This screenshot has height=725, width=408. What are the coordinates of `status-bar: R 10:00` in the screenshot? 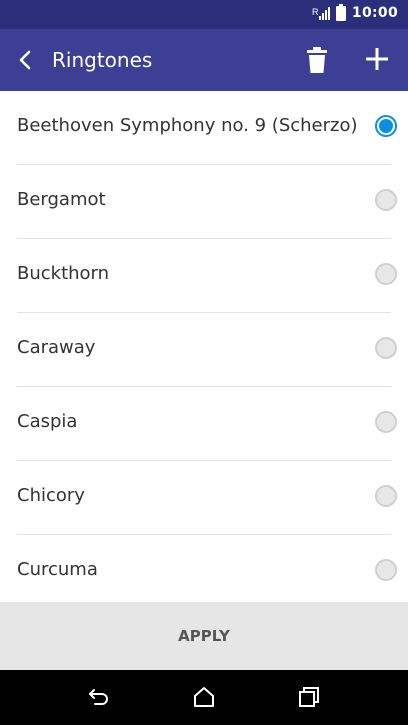 It's located at (204, 14).